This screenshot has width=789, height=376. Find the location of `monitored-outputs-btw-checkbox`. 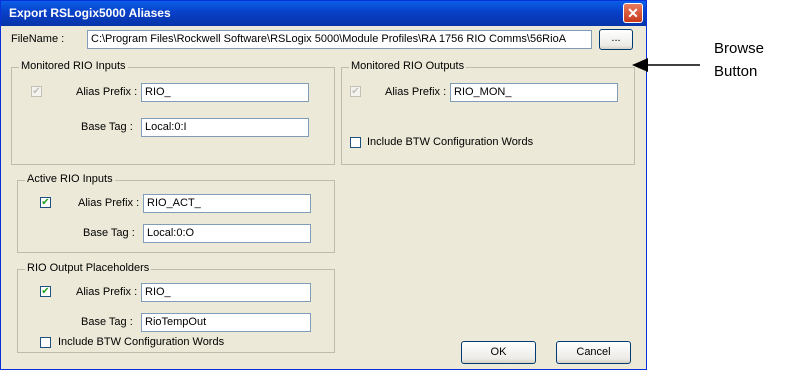

monitored-outputs-btw-checkbox is located at coordinates (355, 142).